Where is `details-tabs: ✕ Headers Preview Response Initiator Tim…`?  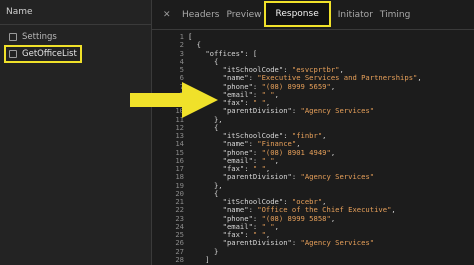 details-tabs: ✕ Headers Preview Response Initiator Tim… is located at coordinates (313, 15).